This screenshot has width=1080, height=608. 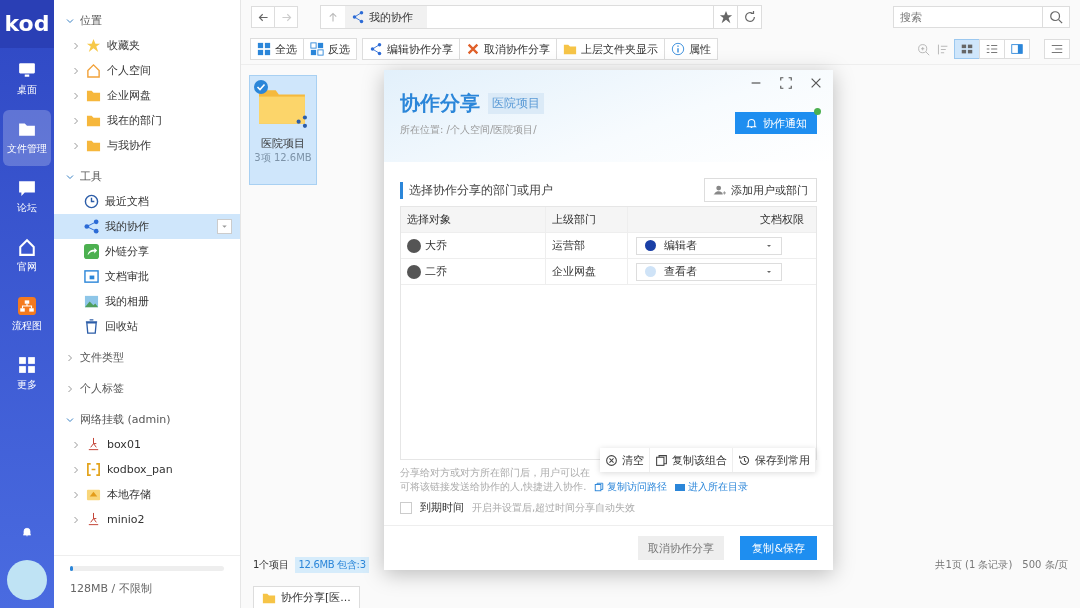 I want to click on tree-item: box01, so click(x=147, y=444).